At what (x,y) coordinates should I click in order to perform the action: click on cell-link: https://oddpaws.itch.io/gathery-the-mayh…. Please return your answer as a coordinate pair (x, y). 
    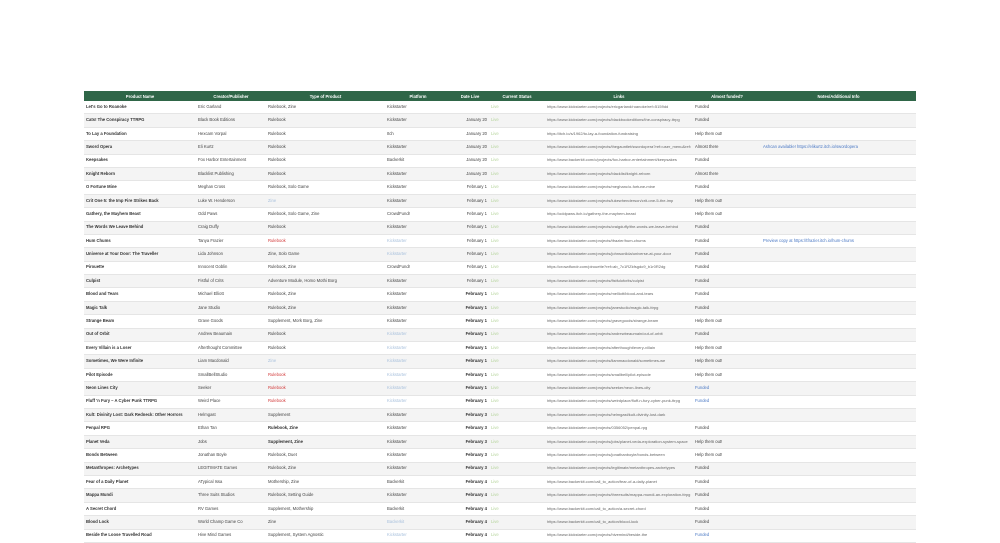
    Looking at the image, I should click on (619, 214).